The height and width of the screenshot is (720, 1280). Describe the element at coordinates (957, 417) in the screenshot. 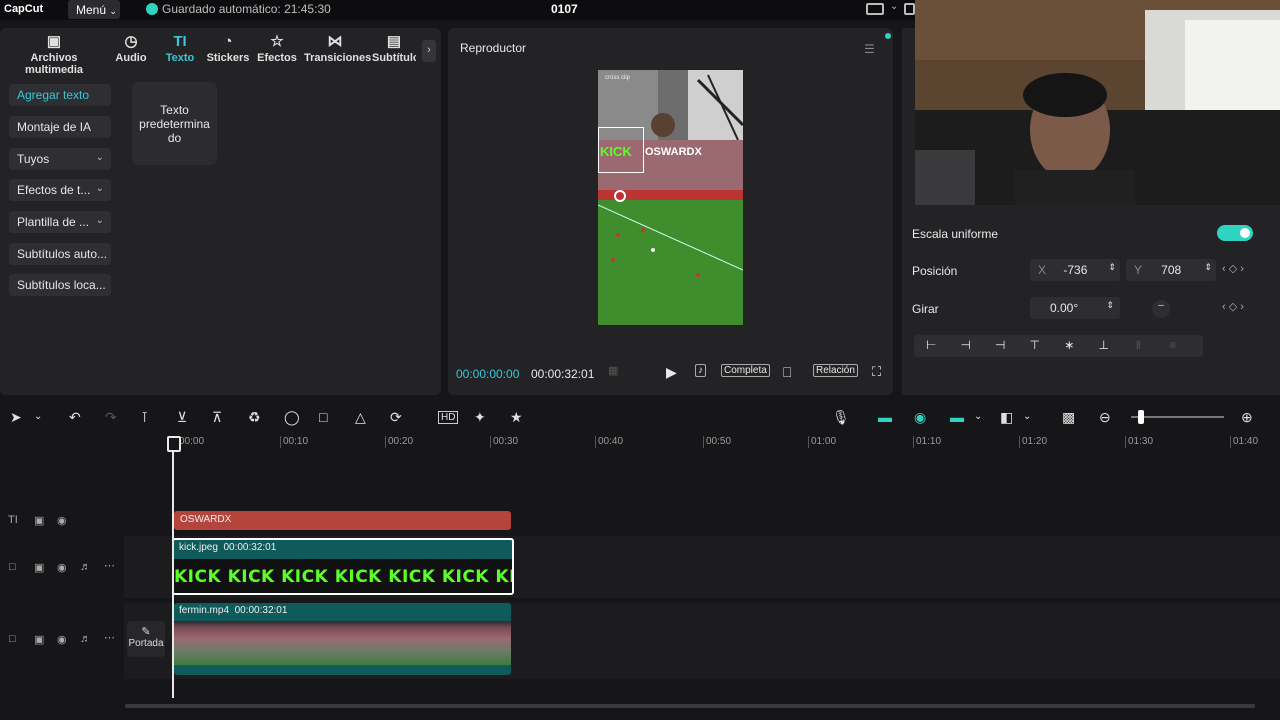

I see `preview-axis-icon: ▬` at that location.